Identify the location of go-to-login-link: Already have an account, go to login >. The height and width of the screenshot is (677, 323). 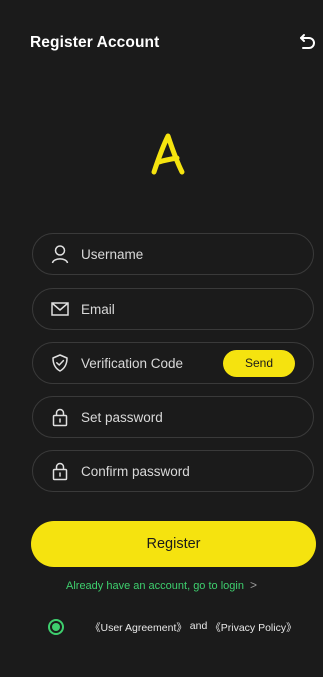
(161, 585).